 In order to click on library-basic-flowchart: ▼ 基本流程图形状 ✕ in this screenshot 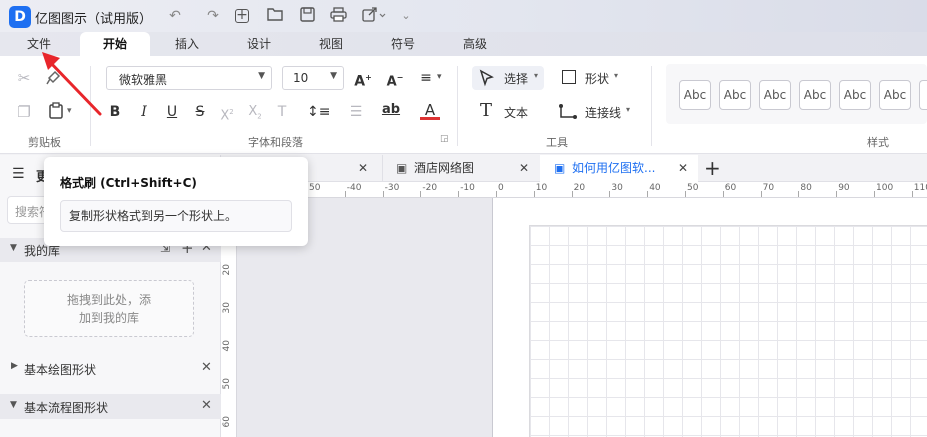, I will do `click(110, 406)`.